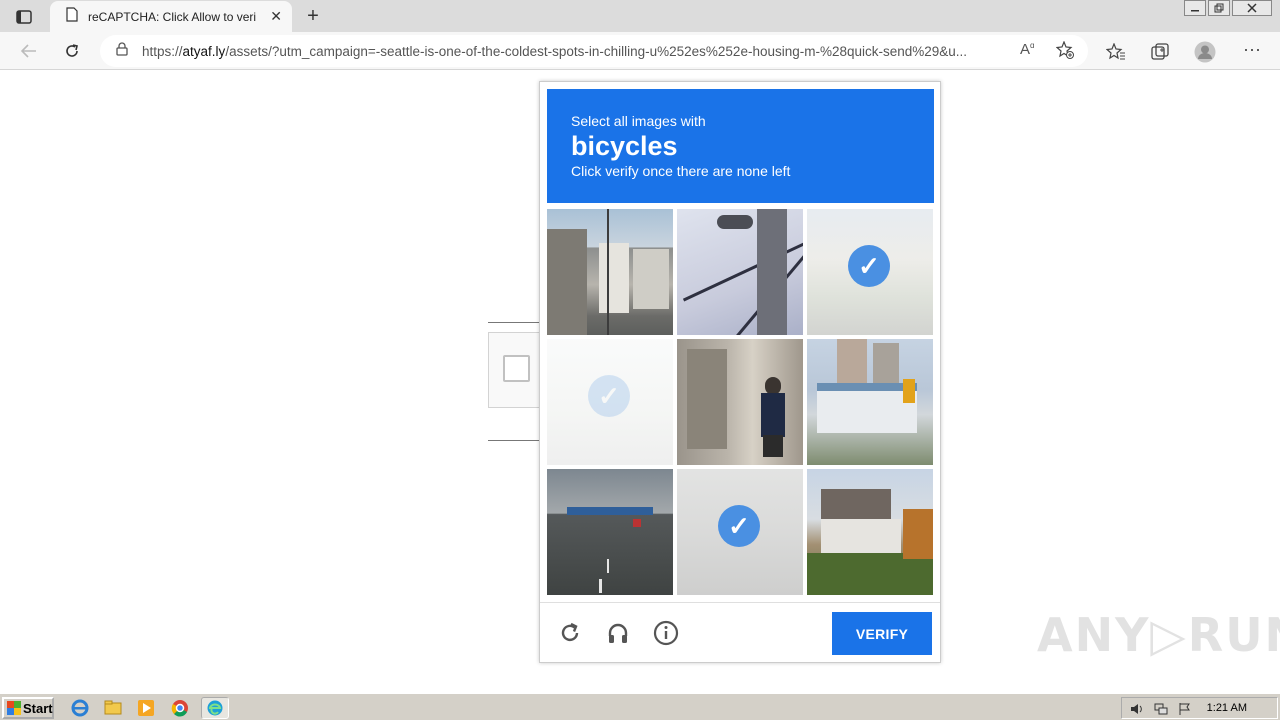 The height and width of the screenshot is (723, 1280). I want to click on captcha-hint: Click verify once there are none left, so click(681, 171).